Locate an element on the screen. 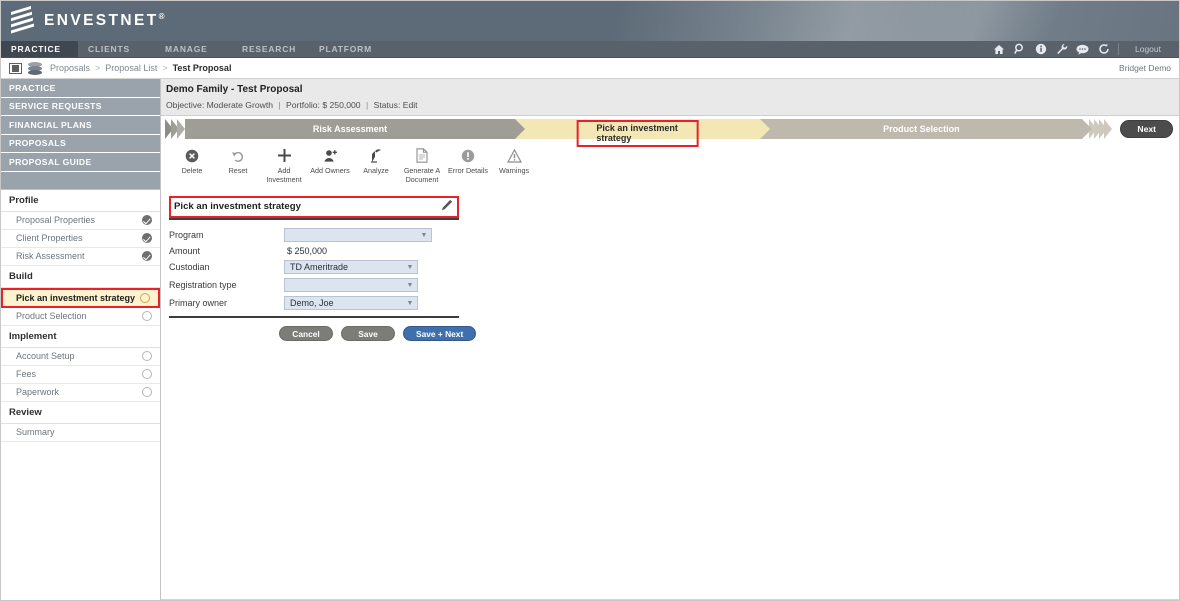  custodian-select: TD Ameritrade ▼ is located at coordinates (351, 267).